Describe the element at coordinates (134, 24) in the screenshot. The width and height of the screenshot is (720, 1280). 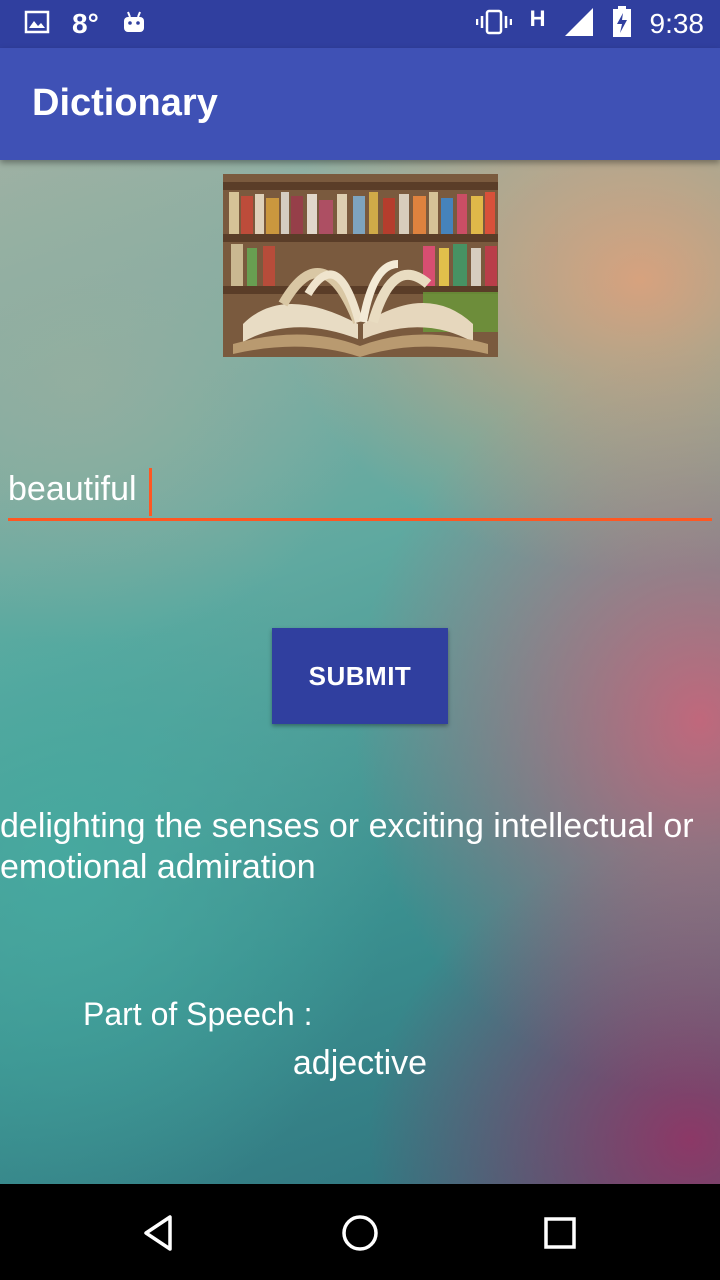
I see `android-icon` at that location.